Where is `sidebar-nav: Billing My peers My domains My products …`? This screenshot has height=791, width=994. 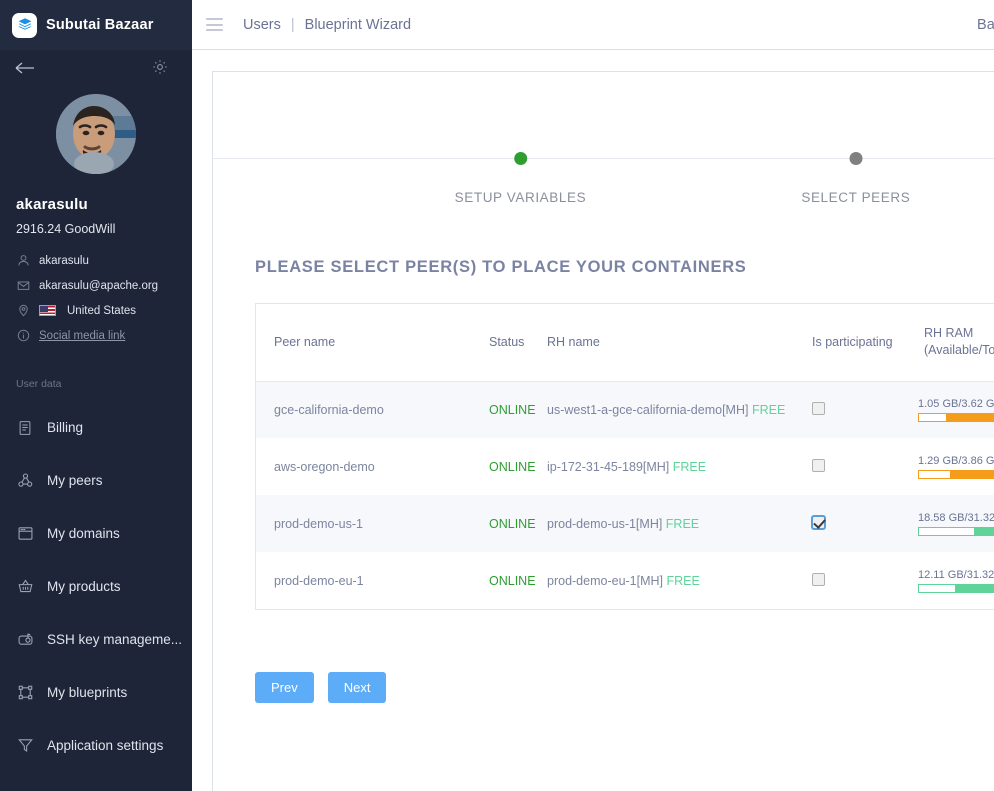 sidebar-nav: Billing My peers My domains My products … is located at coordinates (96, 586).